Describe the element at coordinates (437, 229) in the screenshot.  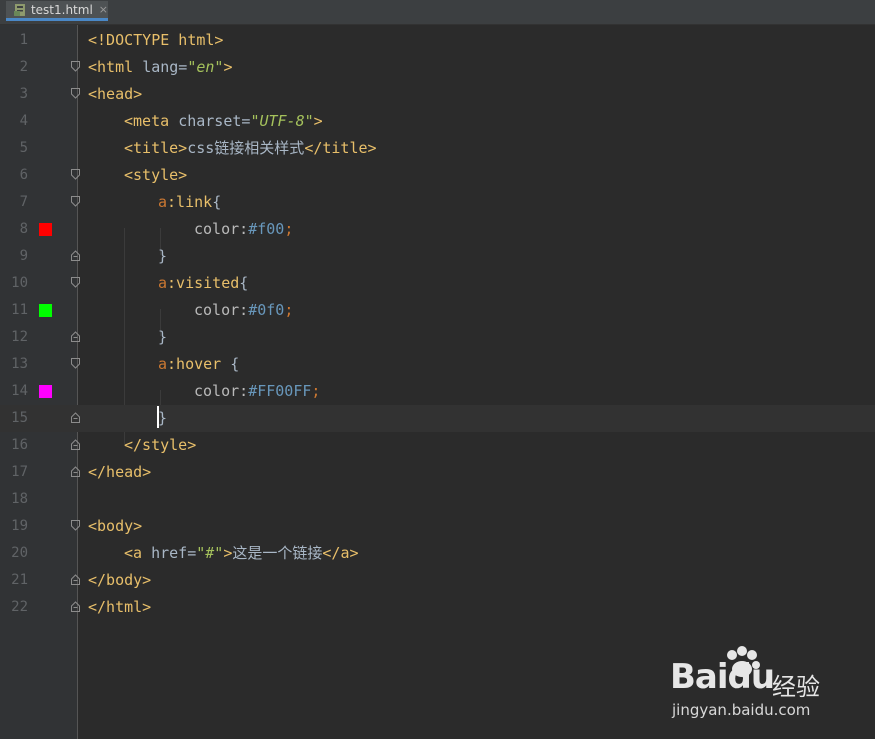
I see `code-line-8: 8 color:#f00;` at that location.